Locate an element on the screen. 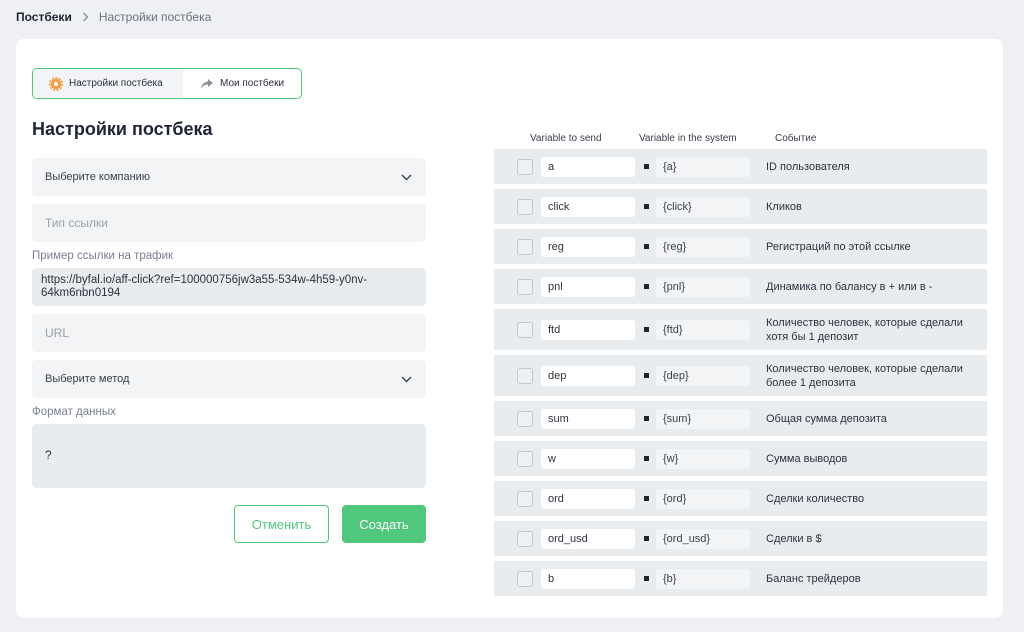  variable-system-value: {ord} is located at coordinates (703, 498).